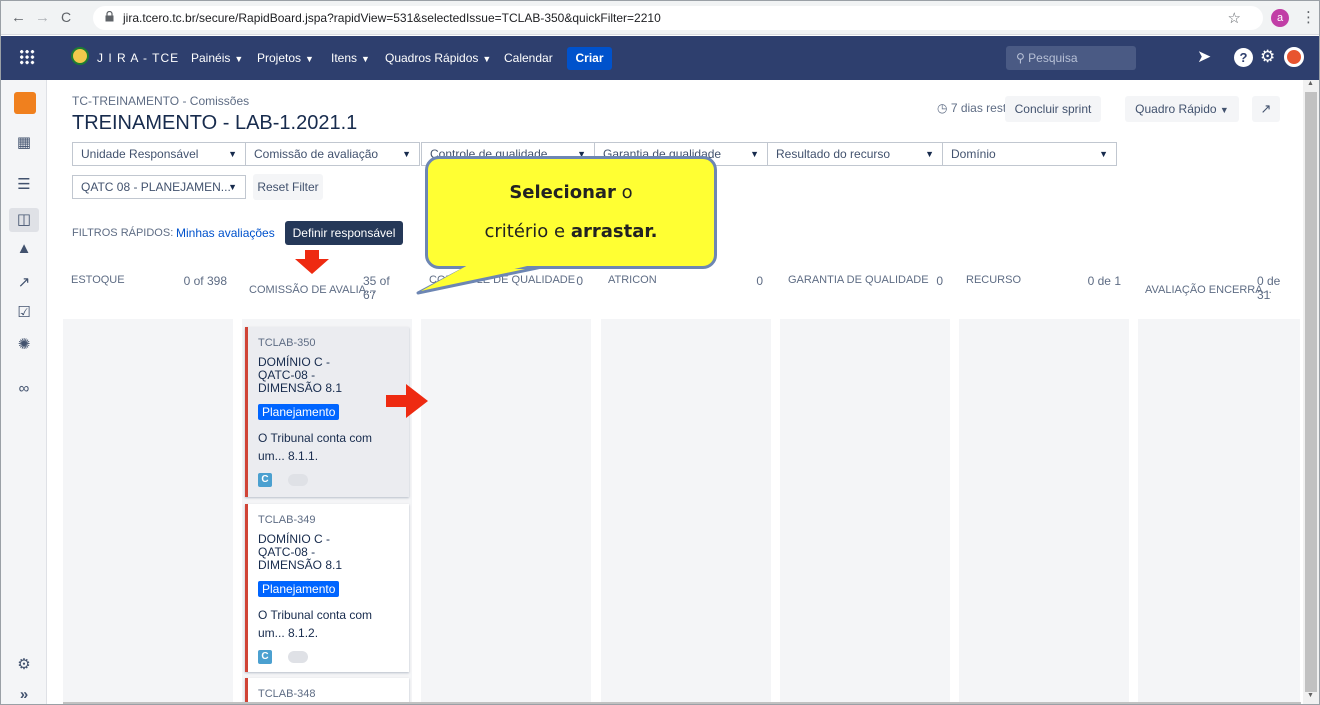 This screenshot has height=705, width=1320. What do you see at coordinates (312, 262) in the screenshot?
I see `down-arrow-icon` at bounding box center [312, 262].